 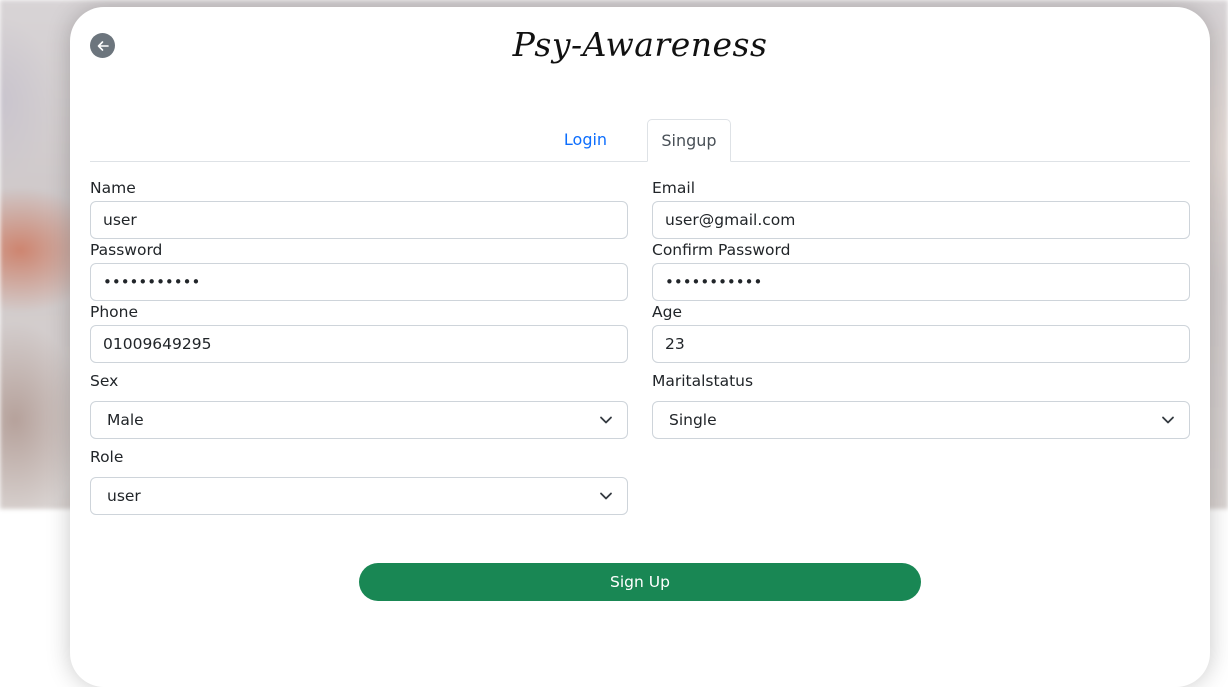 I want to click on confirm-password-input: •••••••••••, so click(x=921, y=282).